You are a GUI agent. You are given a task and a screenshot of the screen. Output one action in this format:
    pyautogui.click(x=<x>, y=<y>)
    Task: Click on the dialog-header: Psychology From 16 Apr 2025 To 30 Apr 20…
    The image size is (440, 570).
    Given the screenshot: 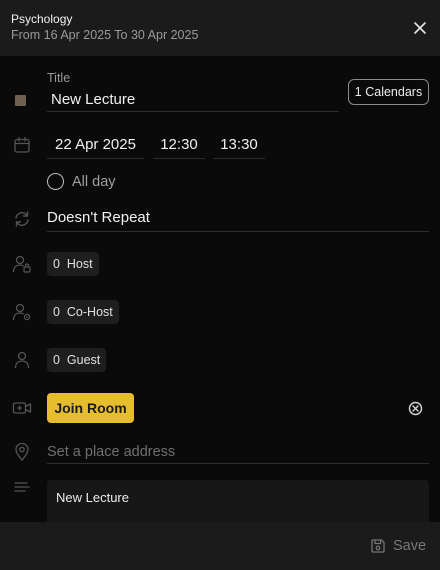 What is the action you would take?
    pyautogui.click(x=220, y=28)
    